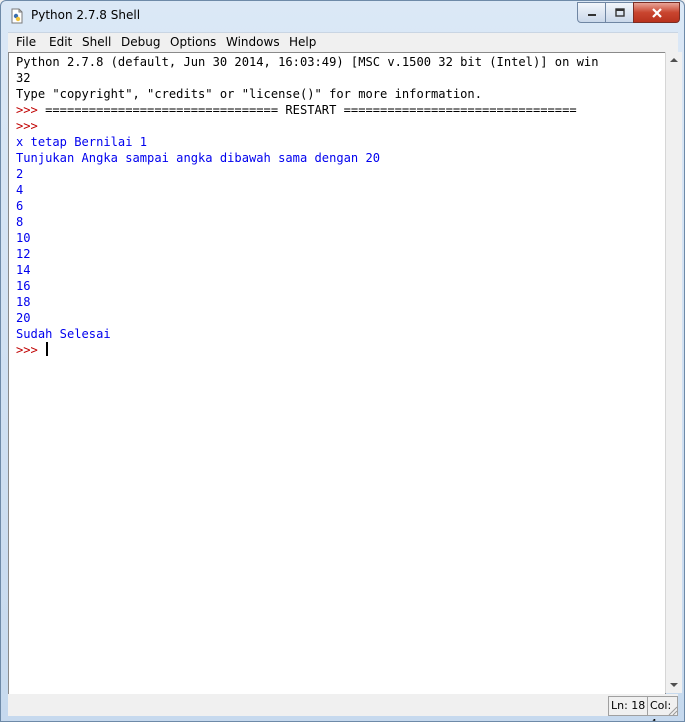 The image size is (685, 722). I want to click on window-title: Python 2.7.8 Shell, so click(86, 15).